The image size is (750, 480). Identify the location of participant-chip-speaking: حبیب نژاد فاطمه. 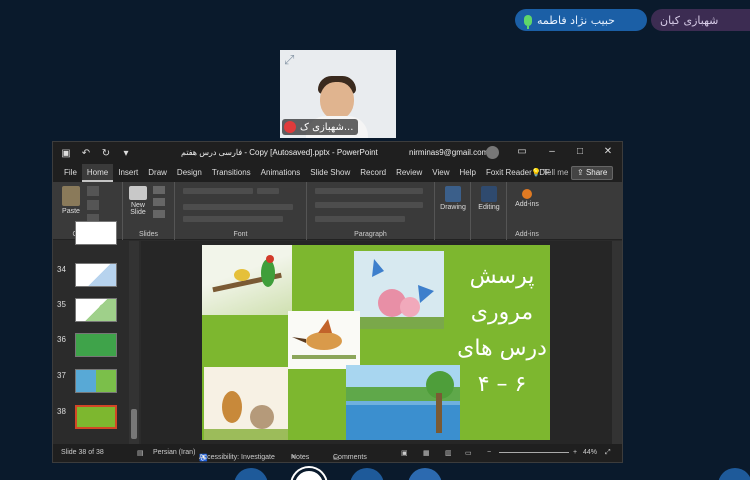
(581, 20).